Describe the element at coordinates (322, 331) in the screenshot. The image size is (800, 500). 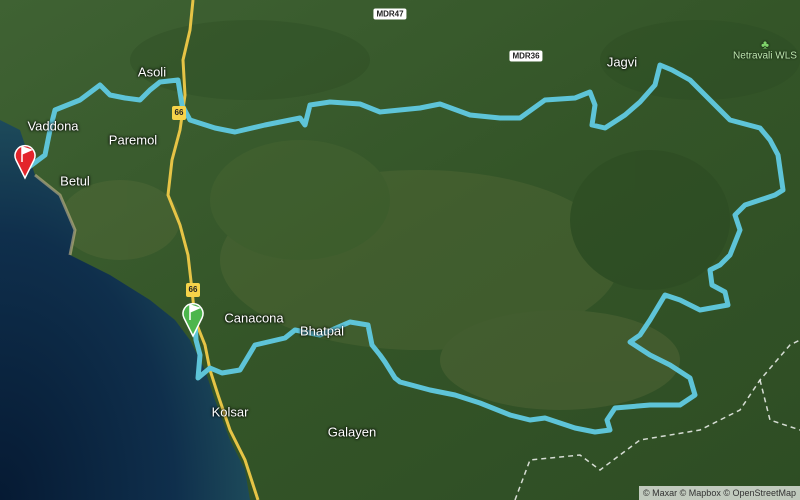
I see `place-label-bhatpal: Bhatpal` at that location.